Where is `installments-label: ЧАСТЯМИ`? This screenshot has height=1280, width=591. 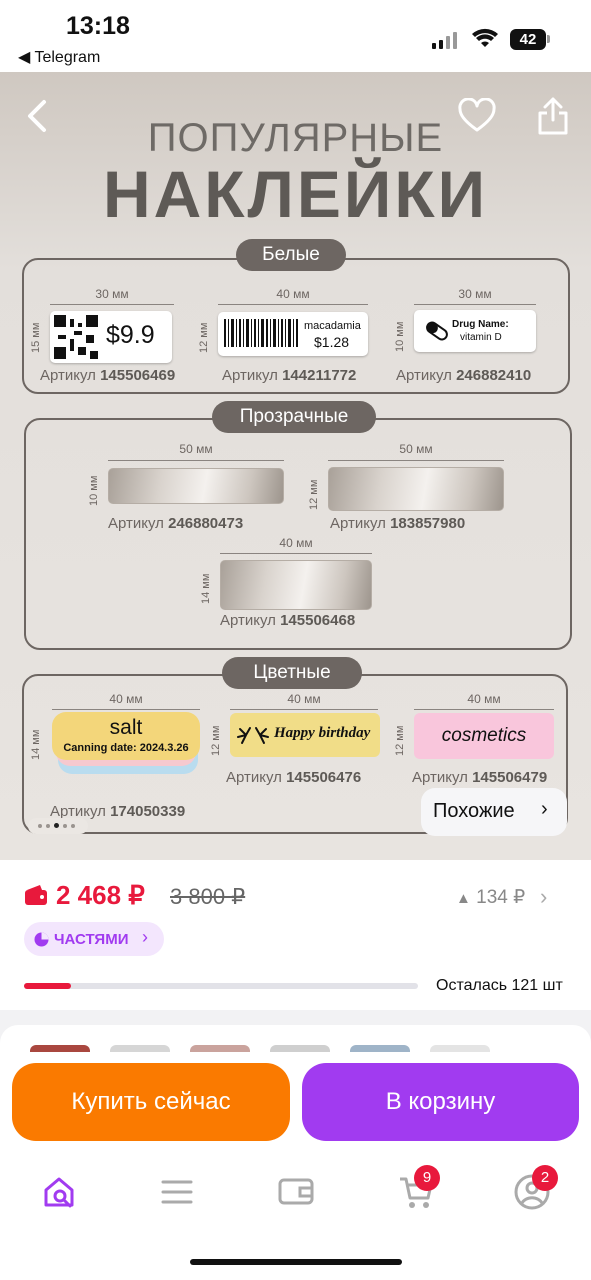 installments-label: ЧАСТЯМИ is located at coordinates (91, 939).